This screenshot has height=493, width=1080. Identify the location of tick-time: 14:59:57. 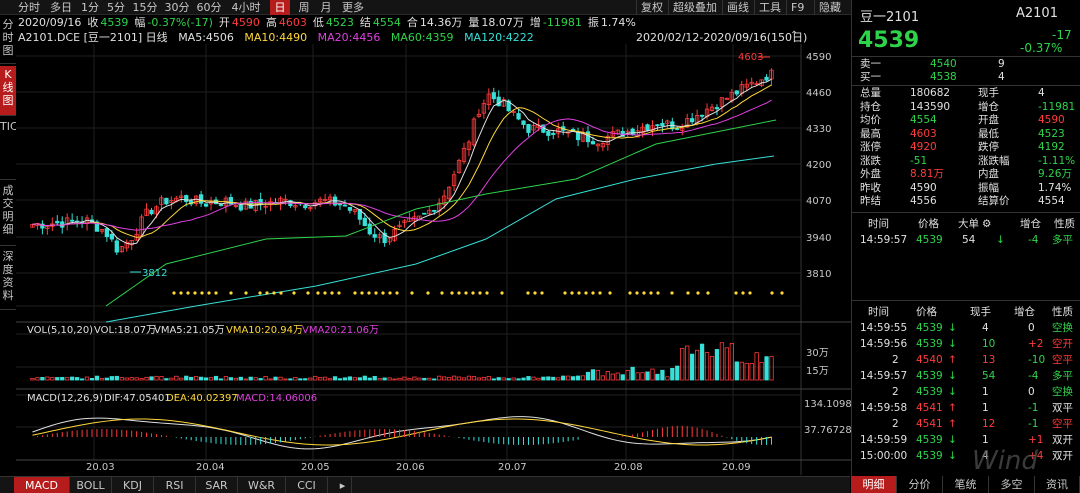
(884, 376).